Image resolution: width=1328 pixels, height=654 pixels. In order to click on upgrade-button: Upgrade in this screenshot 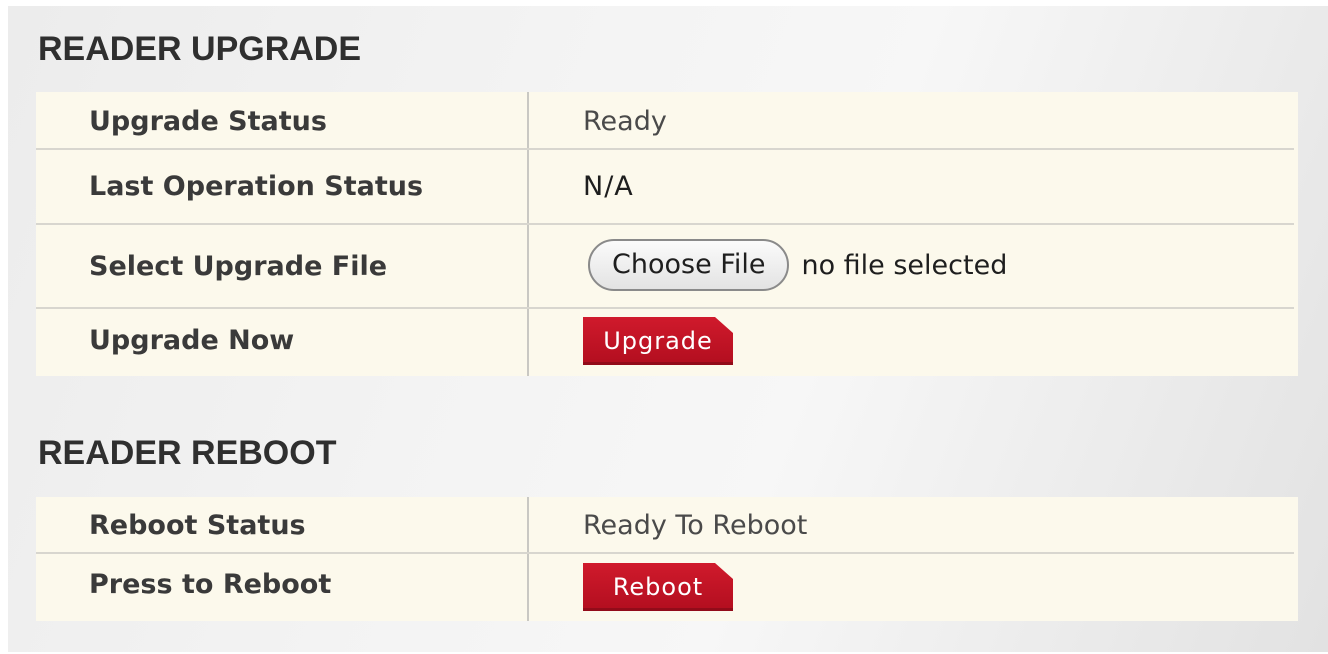, I will do `click(658, 341)`.